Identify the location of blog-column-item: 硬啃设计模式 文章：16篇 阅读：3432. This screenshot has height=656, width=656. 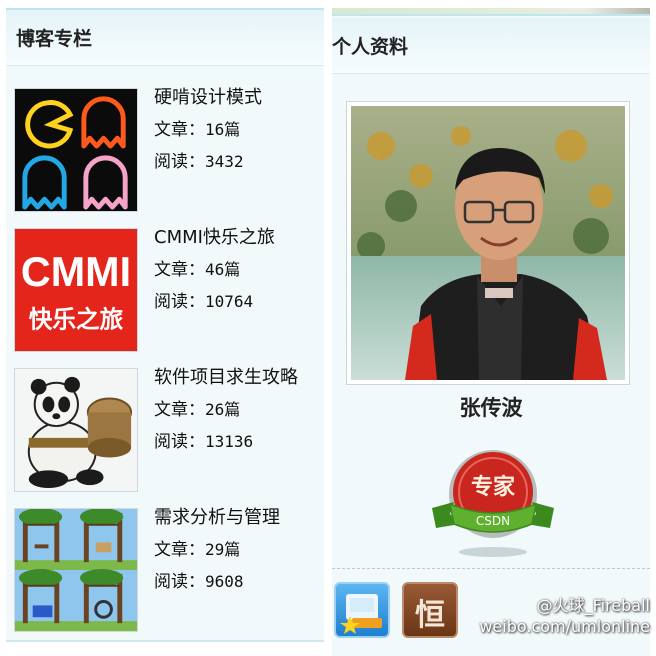
(165, 150).